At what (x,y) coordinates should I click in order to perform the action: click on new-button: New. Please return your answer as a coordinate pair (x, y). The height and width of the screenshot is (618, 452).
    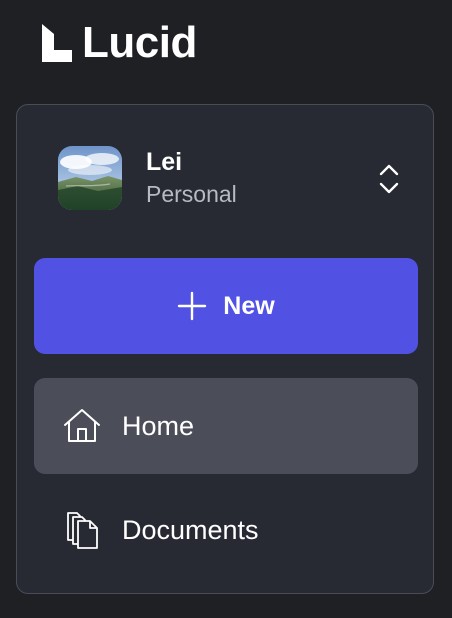
    Looking at the image, I should click on (226, 306).